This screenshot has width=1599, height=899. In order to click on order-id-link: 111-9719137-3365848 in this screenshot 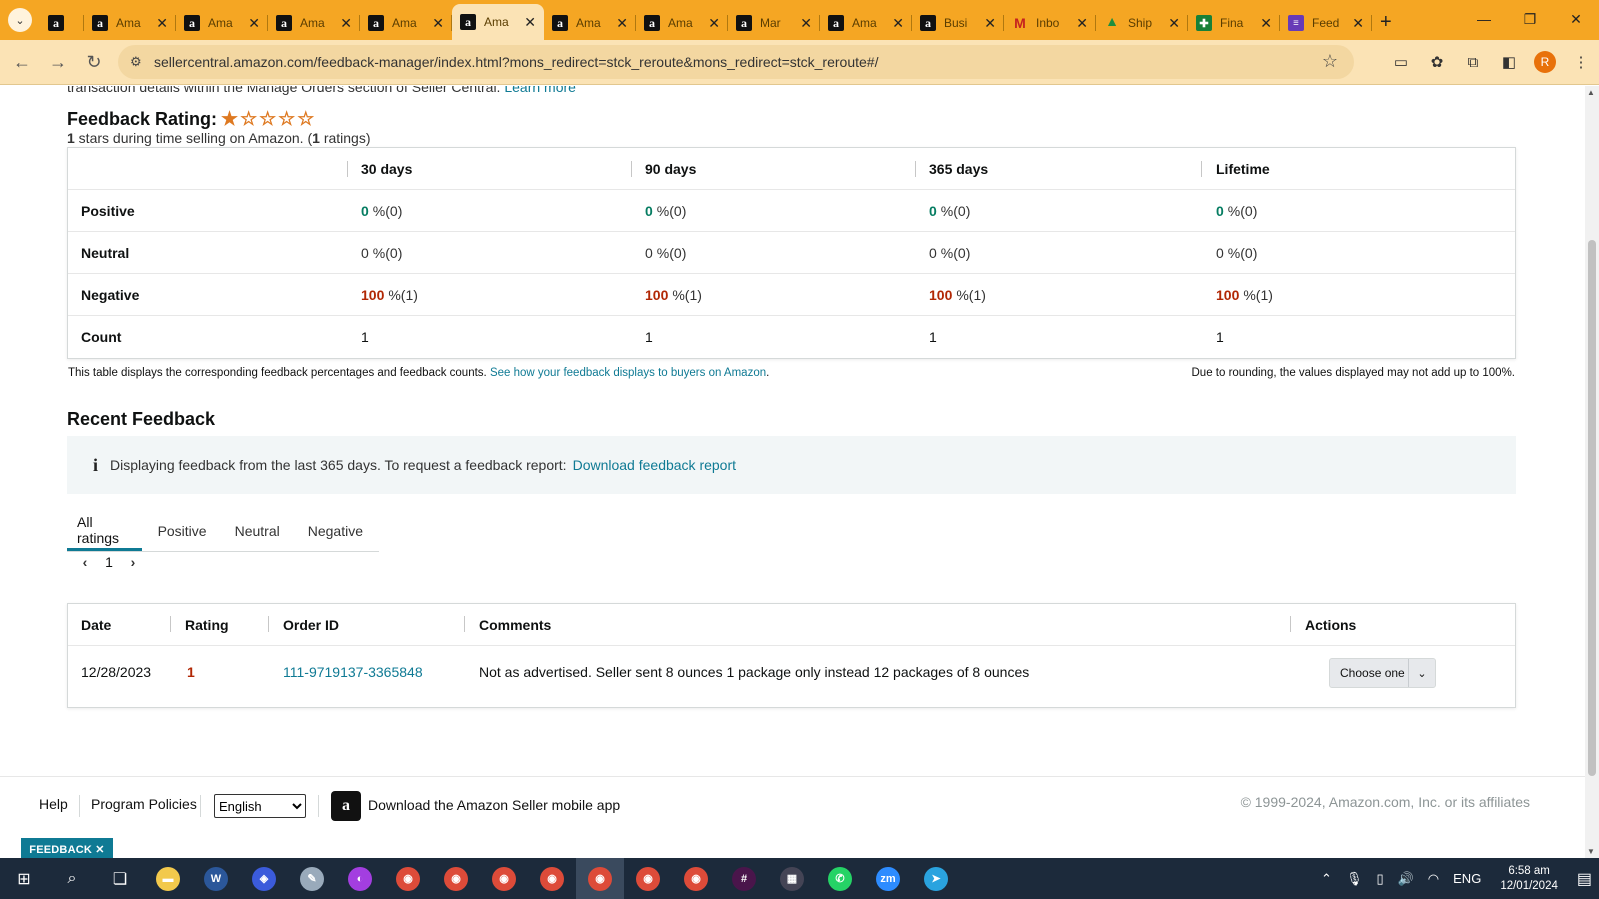, I will do `click(353, 672)`.